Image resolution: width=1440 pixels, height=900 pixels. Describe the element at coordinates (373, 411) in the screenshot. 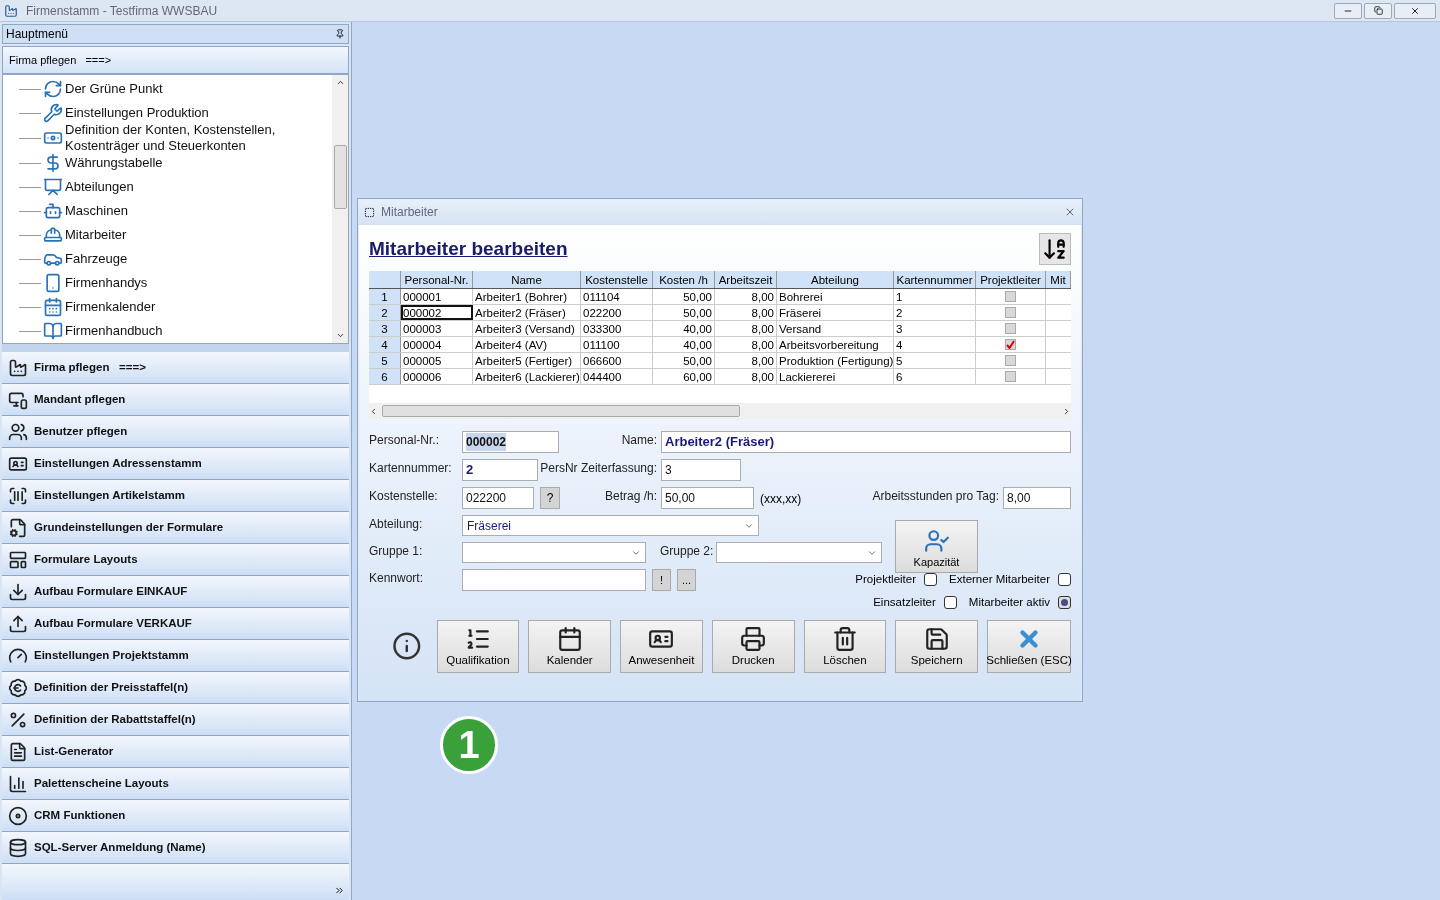

I see `scroll-left-icon` at that location.